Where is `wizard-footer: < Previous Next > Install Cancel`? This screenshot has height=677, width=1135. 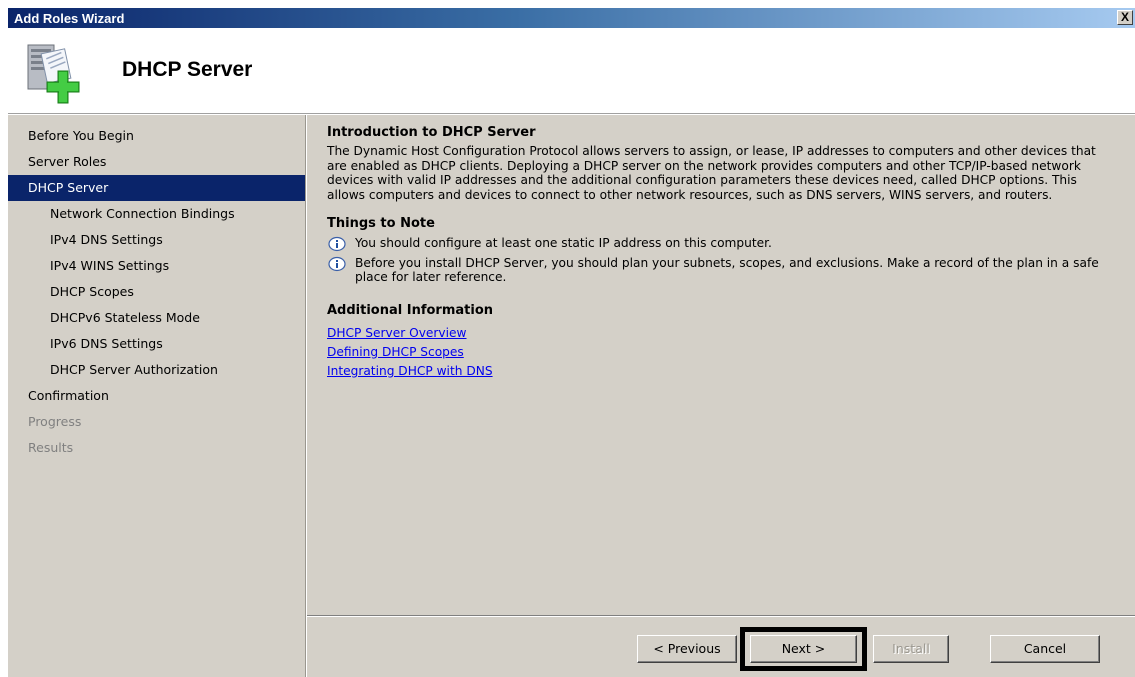
wizard-footer: < Previous Next > Install Cancel is located at coordinates (721, 646).